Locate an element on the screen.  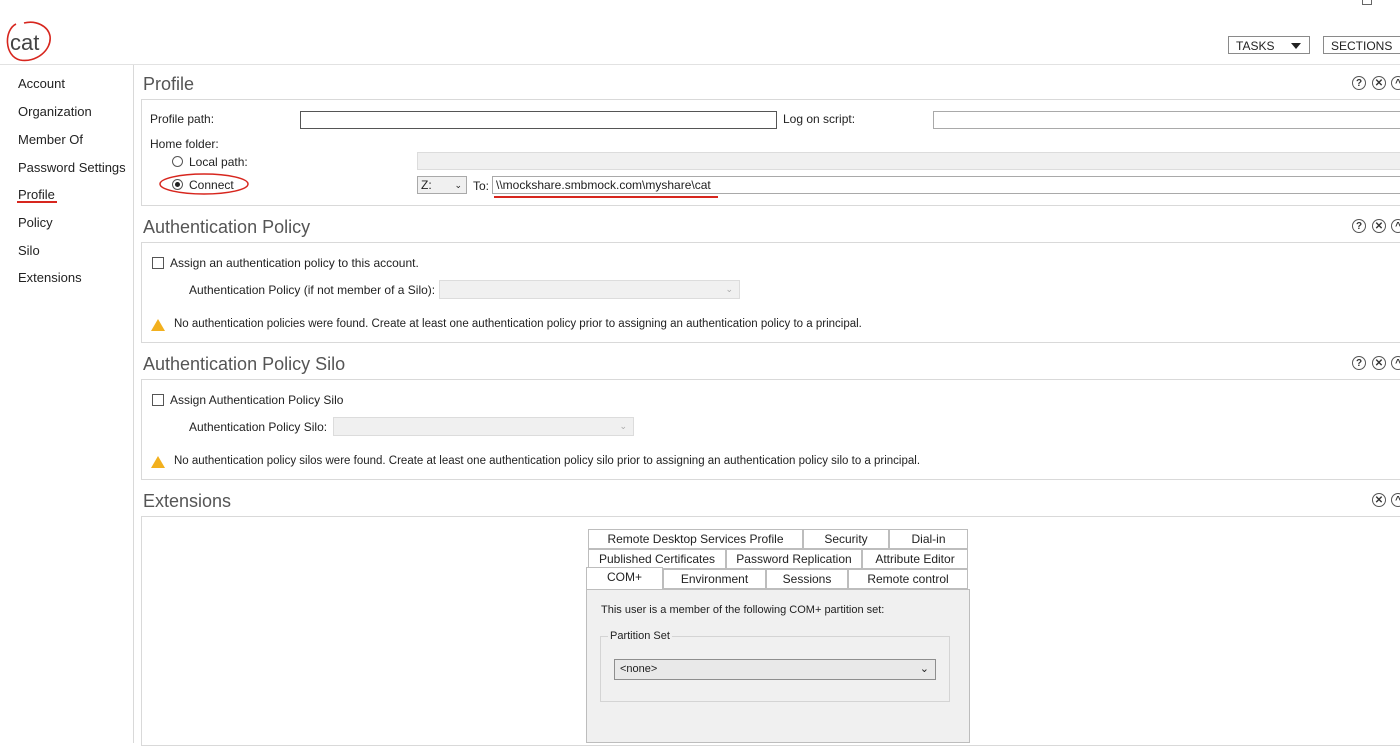
logon-script-label: Log on script: is located at coordinates (819, 119).